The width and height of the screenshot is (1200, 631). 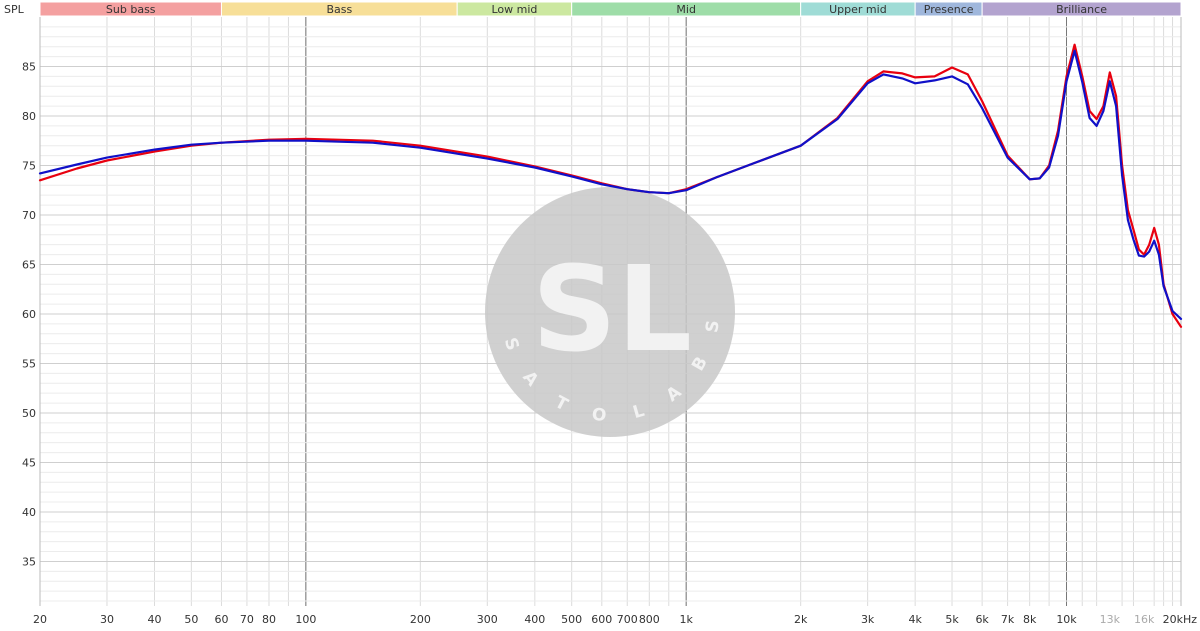 What do you see at coordinates (534, 619) in the screenshot?
I see `x-tick-label: 400` at bounding box center [534, 619].